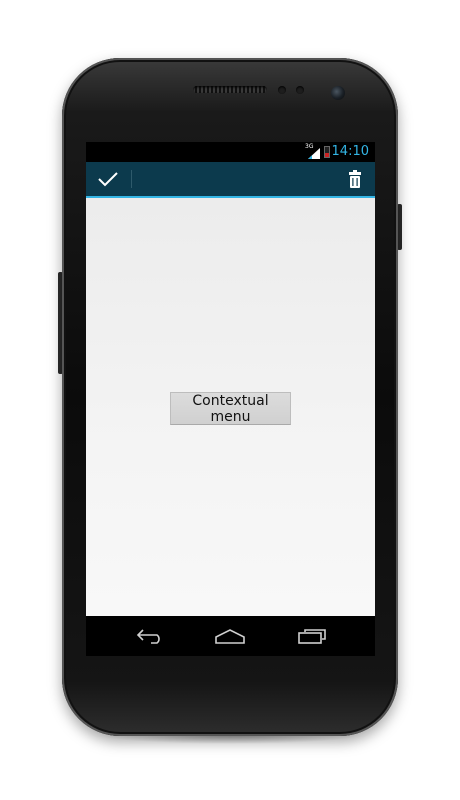 This screenshot has height=800, width=460. I want to click on action-bar-divider, so click(131, 179).